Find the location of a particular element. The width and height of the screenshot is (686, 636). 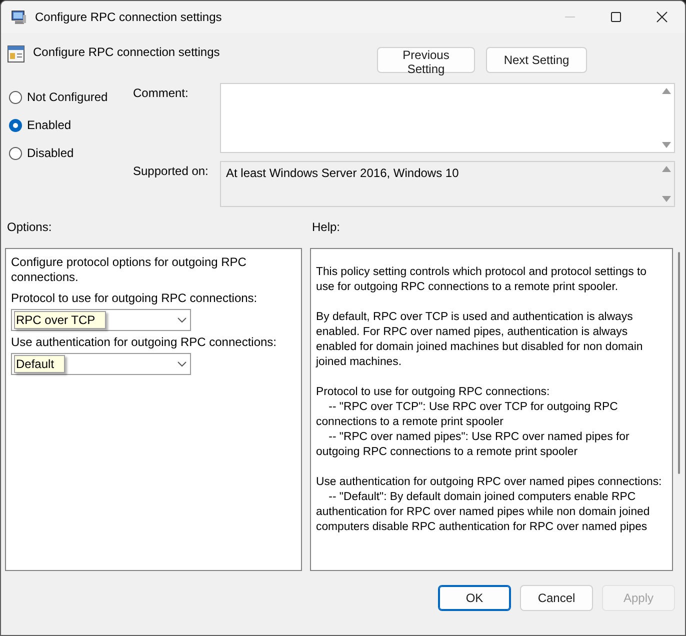

help-label: Help: is located at coordinates (327, 228).